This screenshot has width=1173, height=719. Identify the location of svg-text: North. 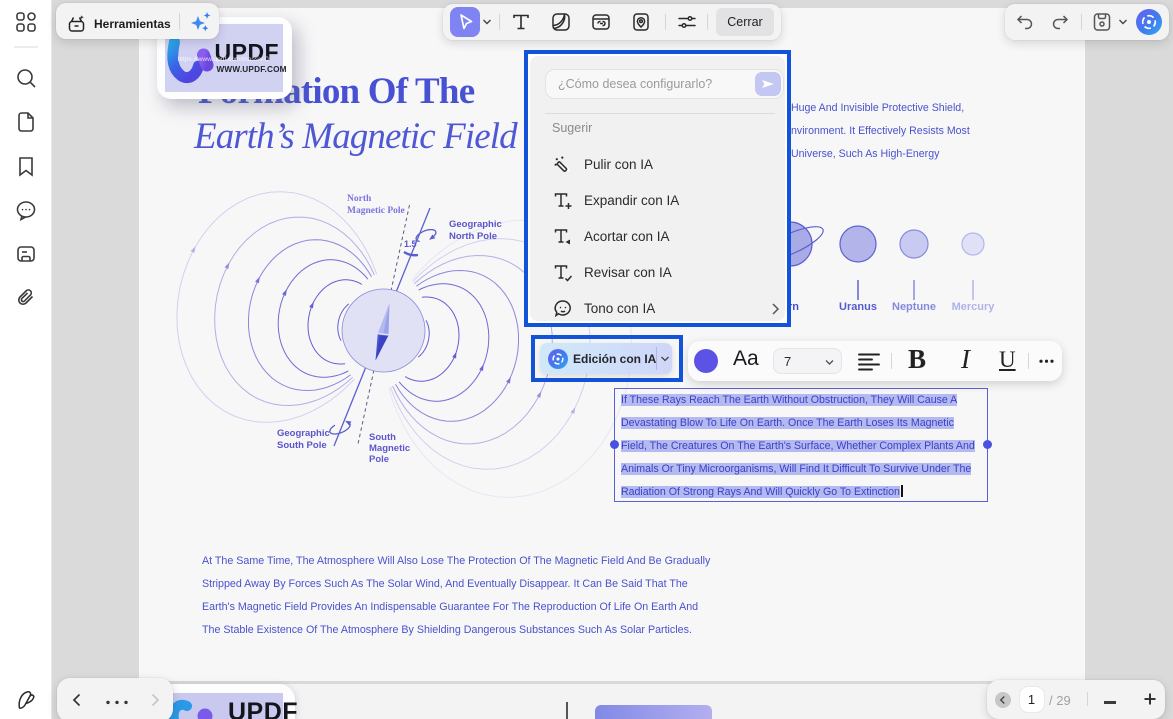
(359, 199).